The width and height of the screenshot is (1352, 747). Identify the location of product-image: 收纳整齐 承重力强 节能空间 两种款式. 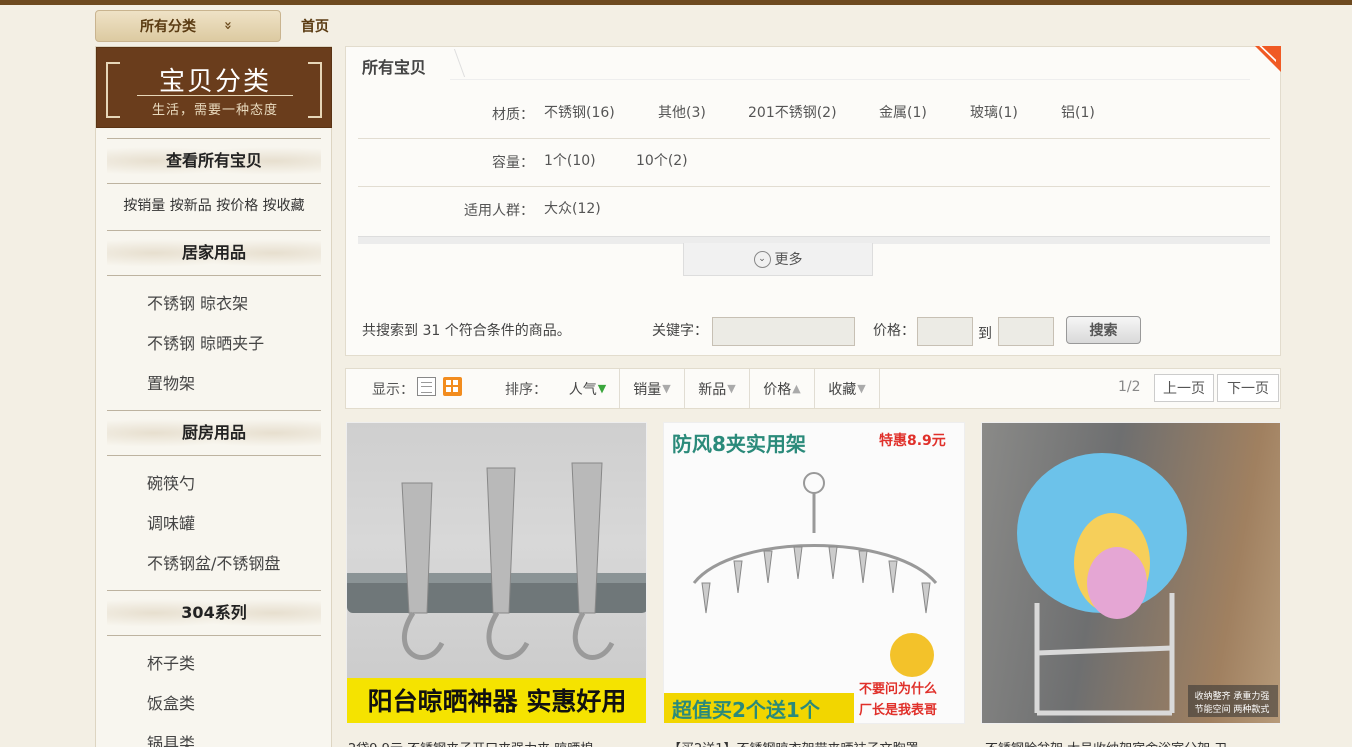
(1131, 573).